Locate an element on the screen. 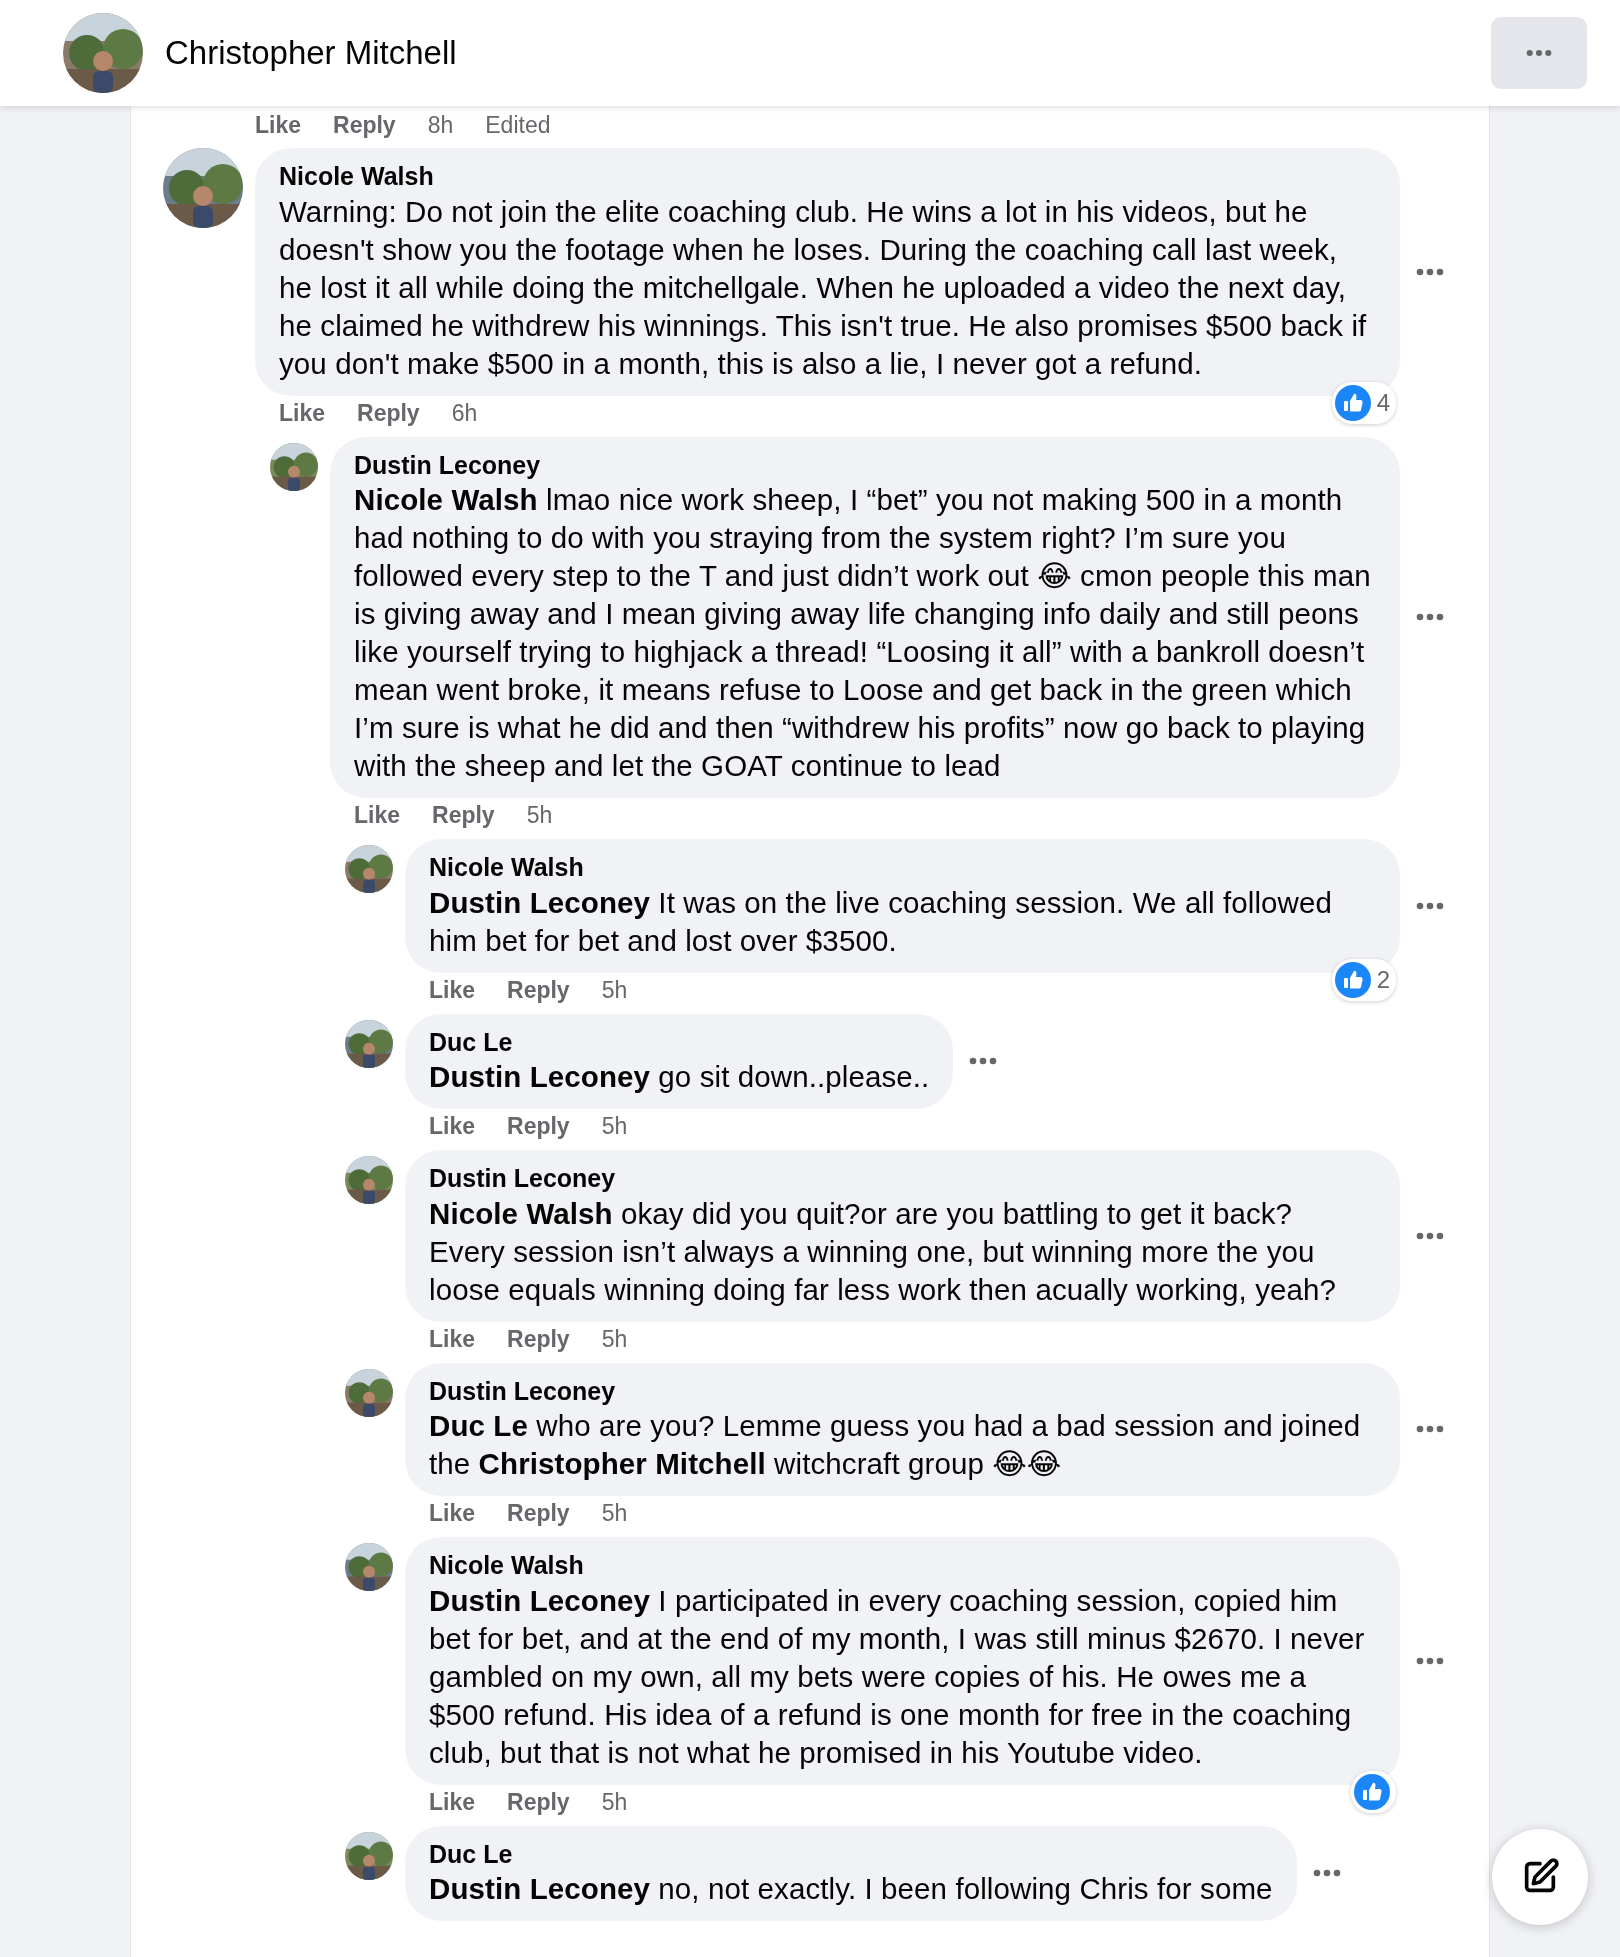 Image resolution: width=1620 pixels, height=1957 pixels. comment-text: Nicole Walsh lmao nice work sheep, I “bet” you not making 500 in a month had nothing to do with you straying from the system right? I’m sure you followed every step to the T and just didn’t work out 😂 cmon people this man is giving away and I mean giving away life changing info daily and still peons like yourself trying to highjack a thread! “Loosing it all” with a bankroll doesn’t mean went broke, it means refuse to Loose and get back in the green which I’m sure is what he did and then “withdrew his profits” now go back to playing with the sheep and let the GOAT continue to lead is located at coordinates (863, 633).